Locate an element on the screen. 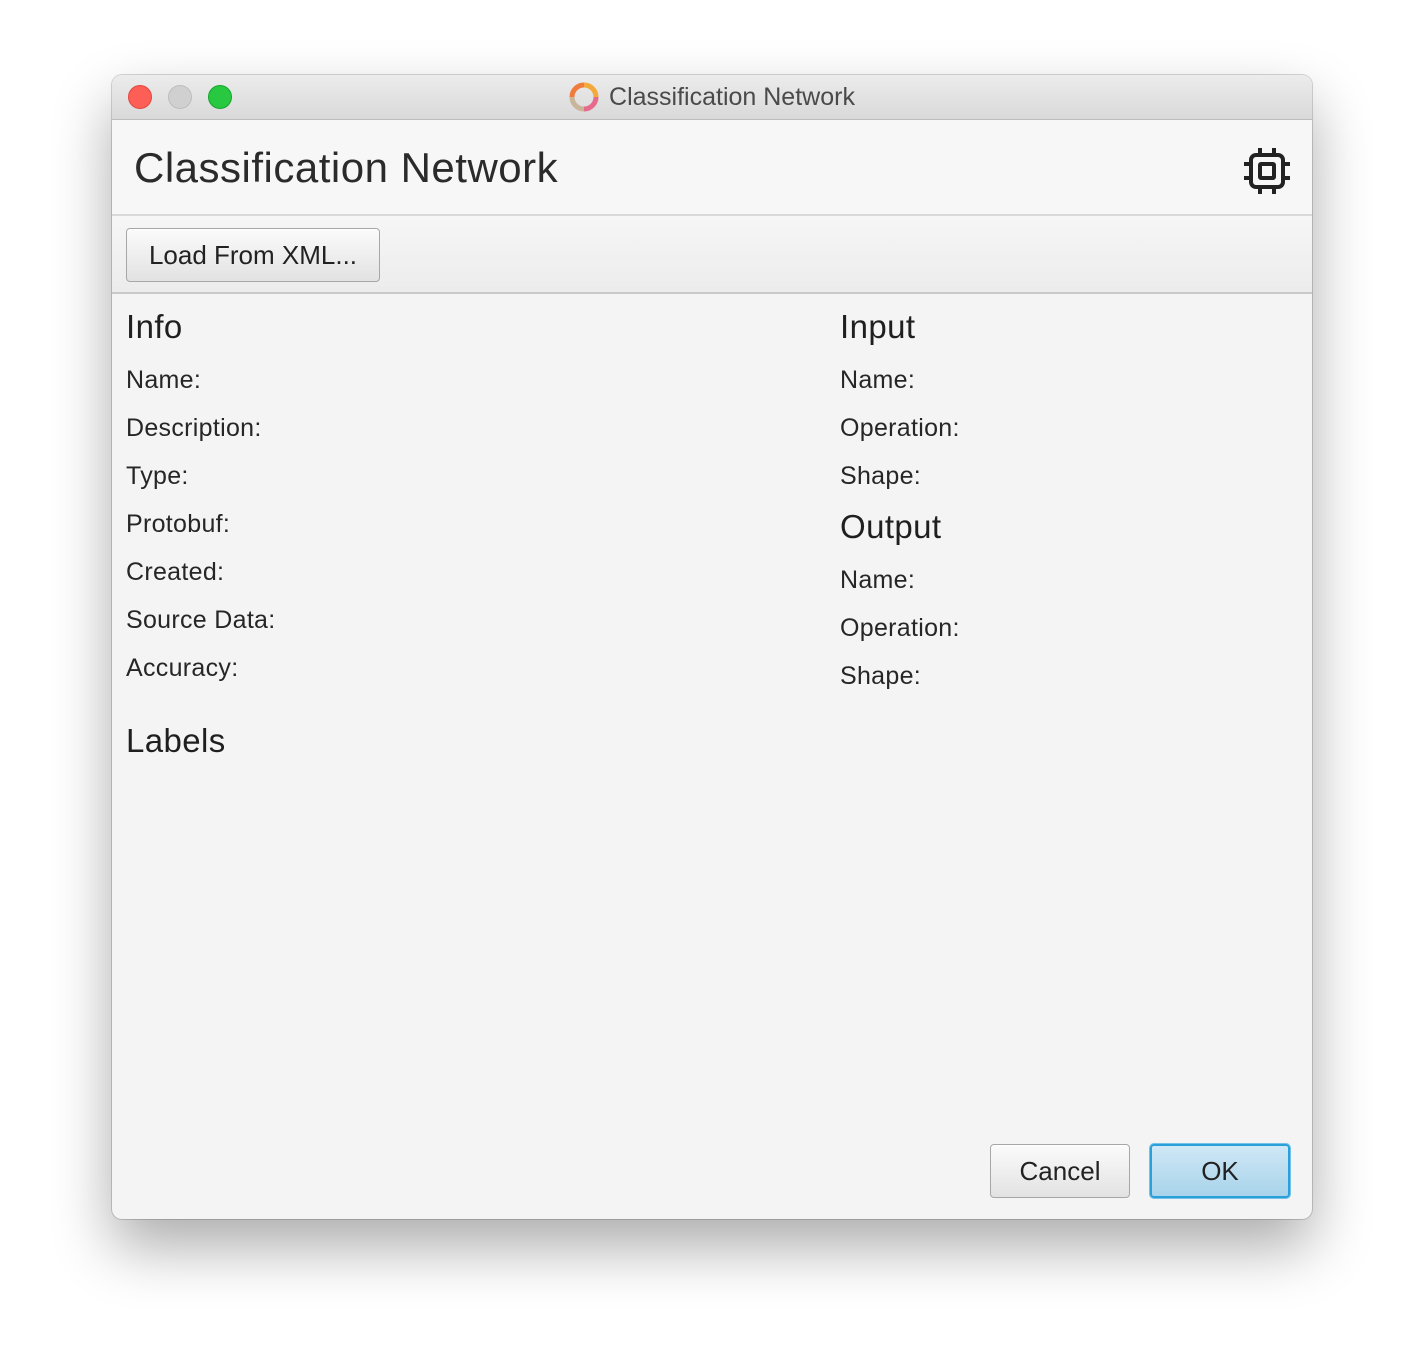  info-accuracy-label: Accuracy: is located at coordinates (182, 668).